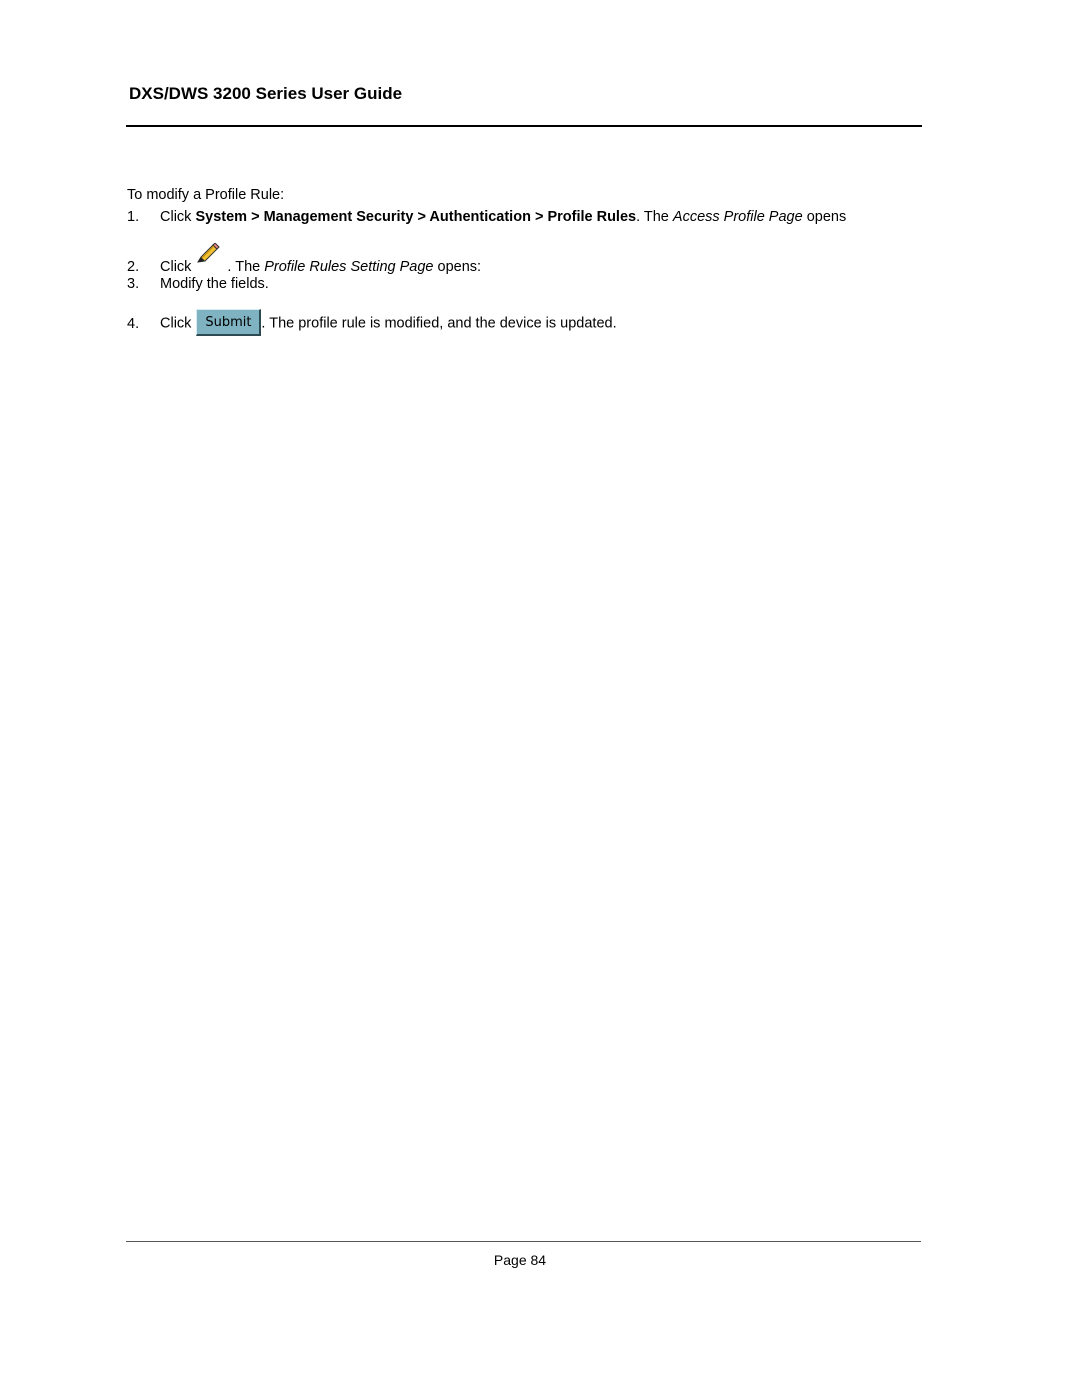  What do you see at coordinates (133, 323) in the screenshot?
I see `step-number: 4.` at bounding box center [133, 323].